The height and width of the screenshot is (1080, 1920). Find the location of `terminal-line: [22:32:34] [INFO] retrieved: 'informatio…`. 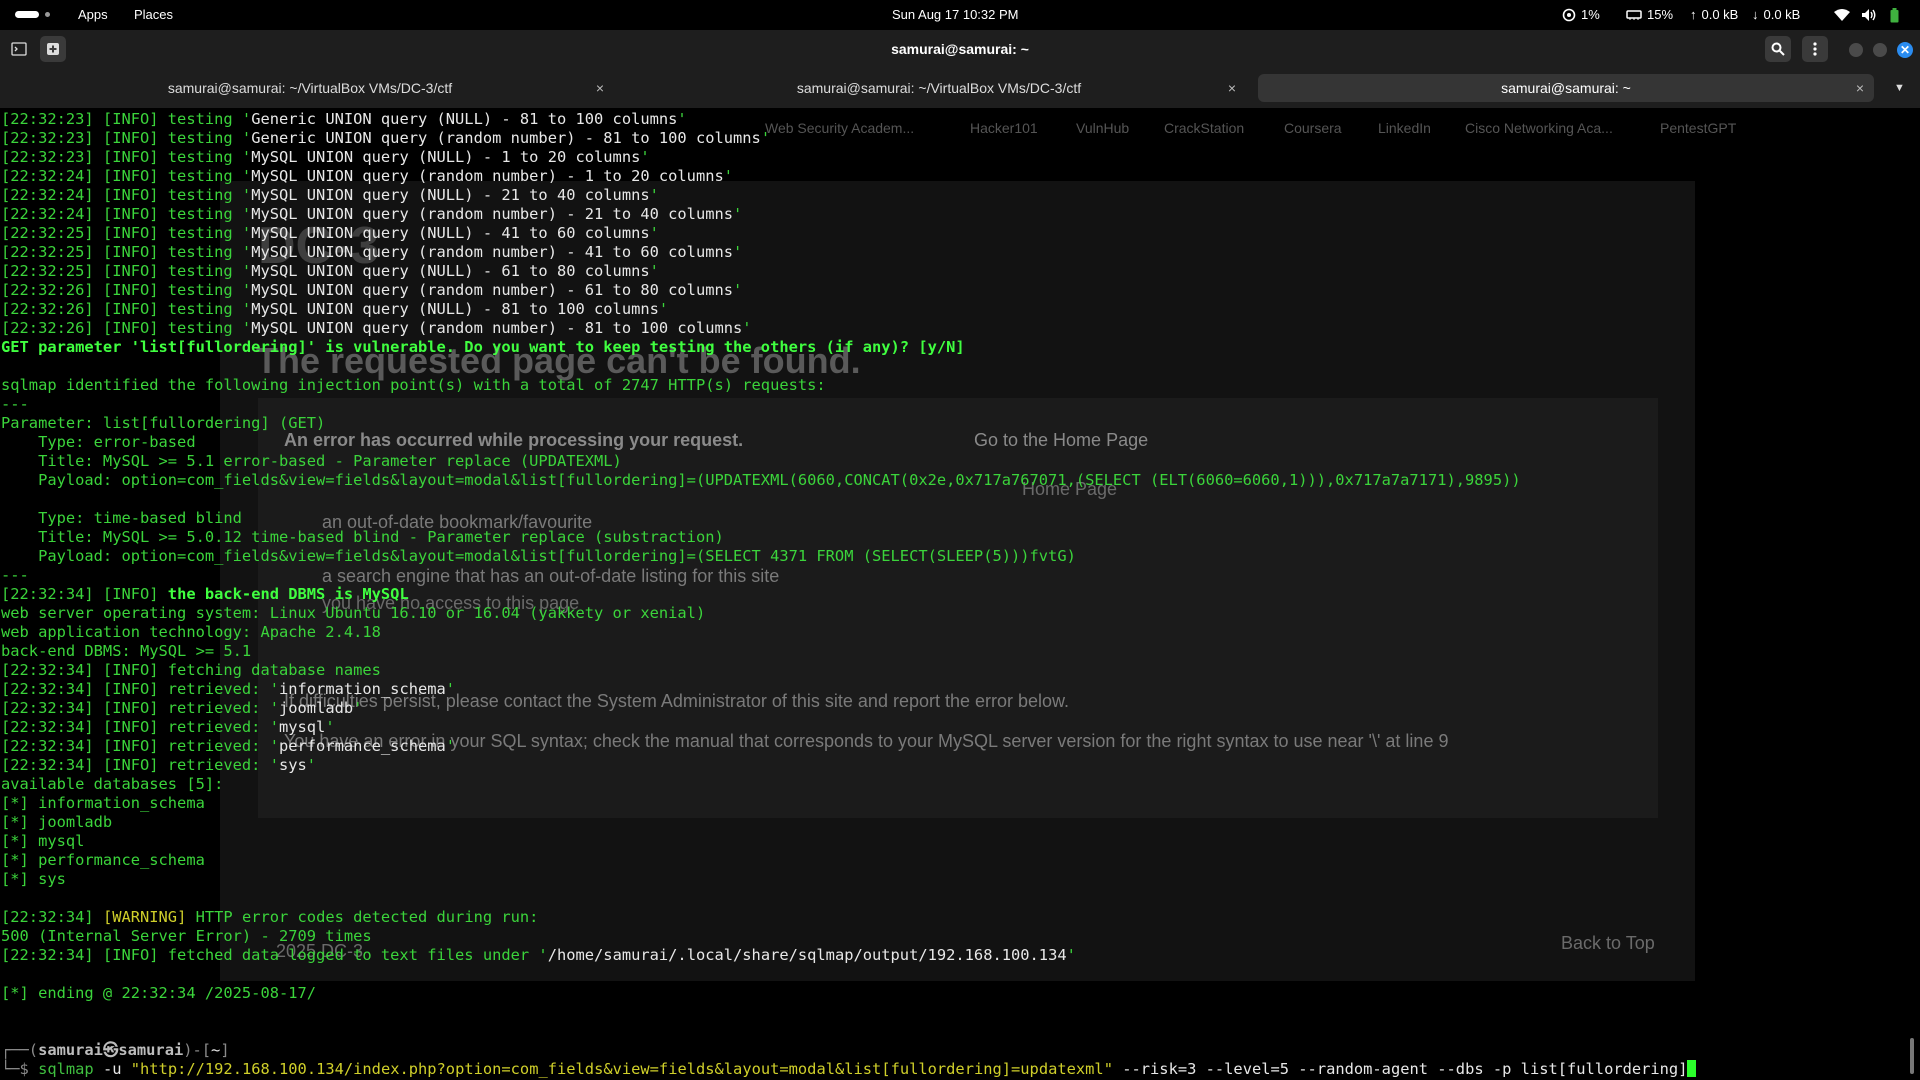

terminal-line: [22:32:34] [INFO] retrieved: 'informatio… is located at coordinates (848, 689).